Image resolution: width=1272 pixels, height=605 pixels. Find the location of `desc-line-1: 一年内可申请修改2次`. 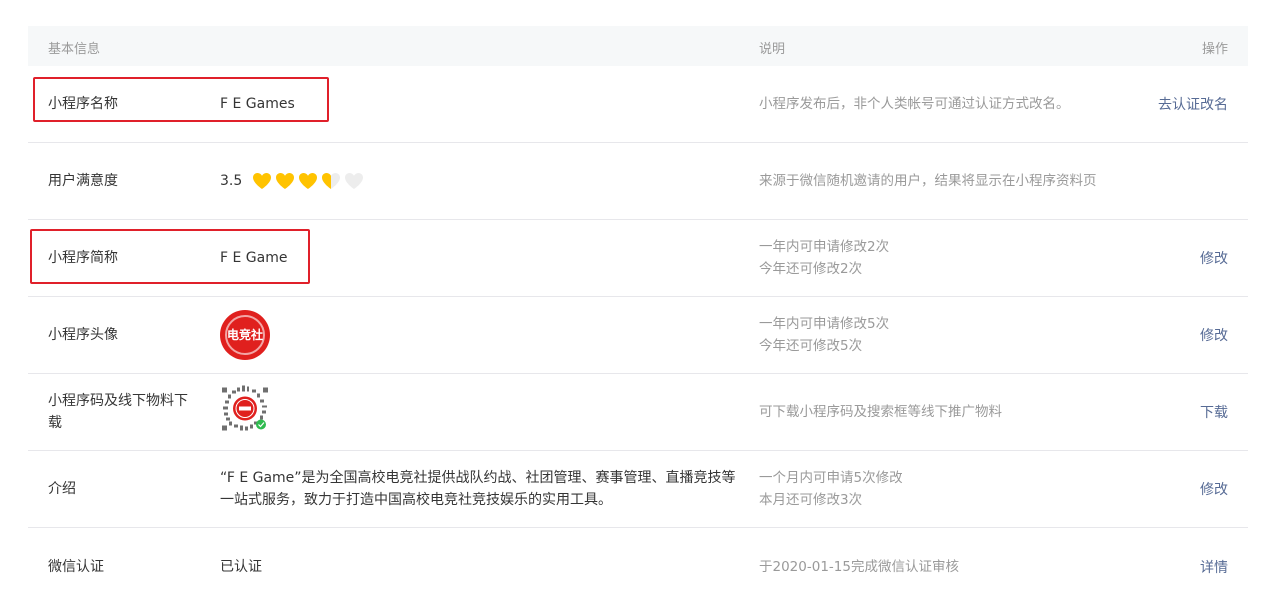

desc-line-1: 一年内可申请修改2次 is located at coordinates (824, 247).